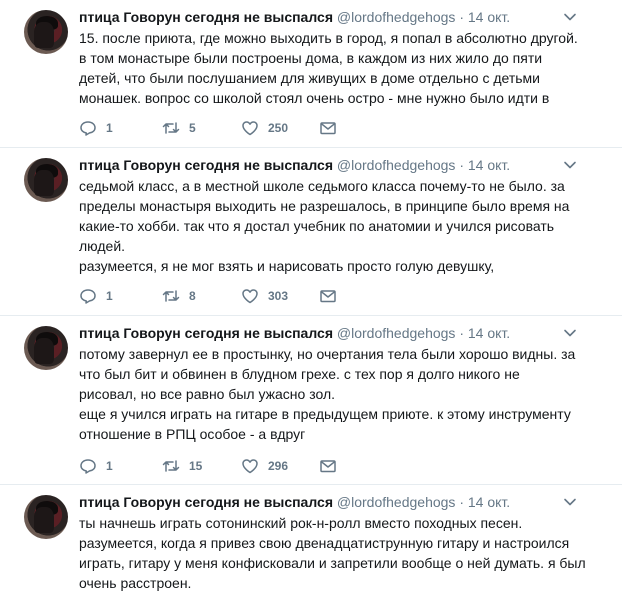 The image size is (622, 598). I want to click on retweet-count: 15, so click(196, 466).